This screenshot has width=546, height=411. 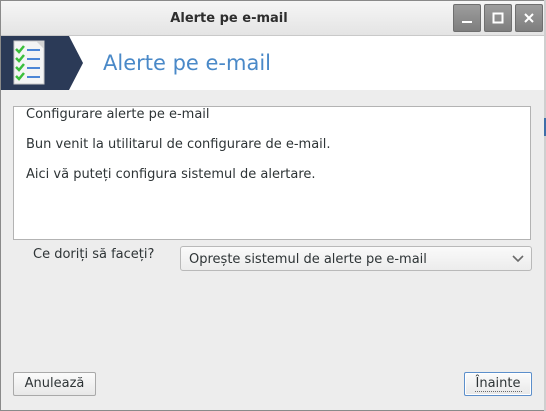 I want to click on close-icon, so click(x=529, y=18).